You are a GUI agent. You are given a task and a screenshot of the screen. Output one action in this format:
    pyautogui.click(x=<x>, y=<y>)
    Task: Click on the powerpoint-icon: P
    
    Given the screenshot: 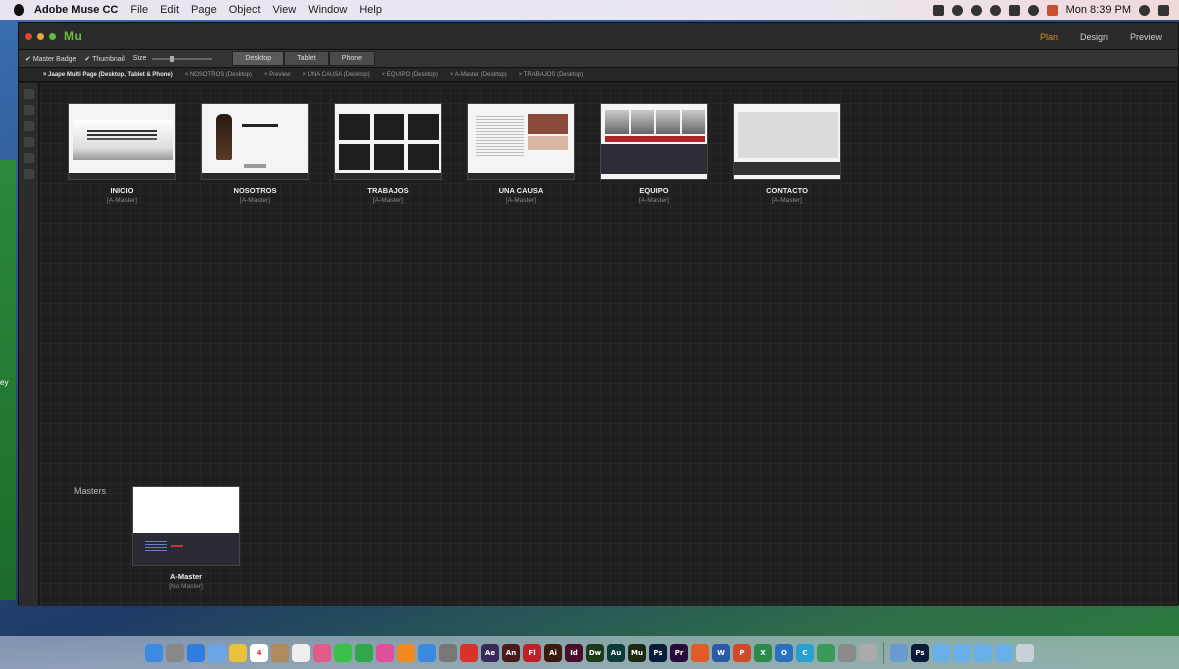 What is the action you would take?
    pyautogui.click(x=742, y=652)
    